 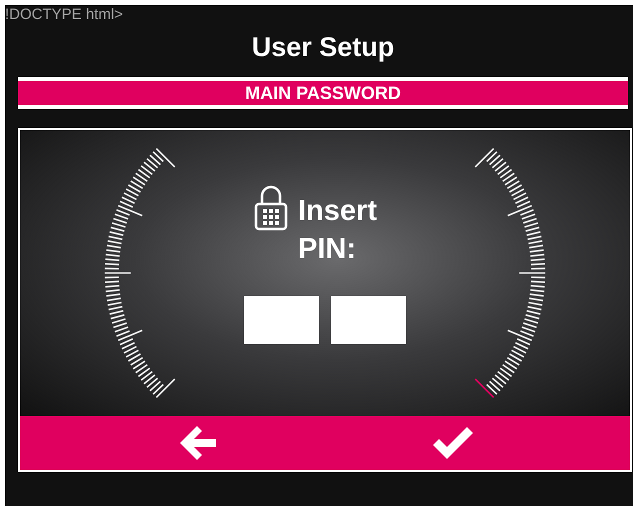 What do you see at coordinates (198, 443) in the screenshot?
I see `left-arrow-icon` at bounding box center [198, 443].